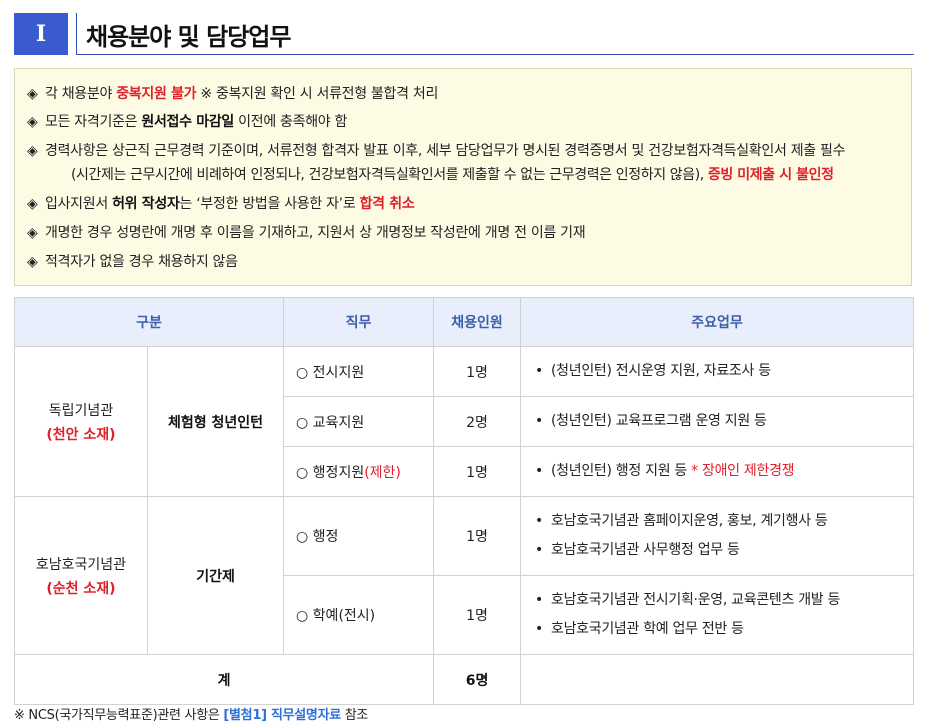  I want to click on job-cell: ○ 교육지원, so click(359, 421).